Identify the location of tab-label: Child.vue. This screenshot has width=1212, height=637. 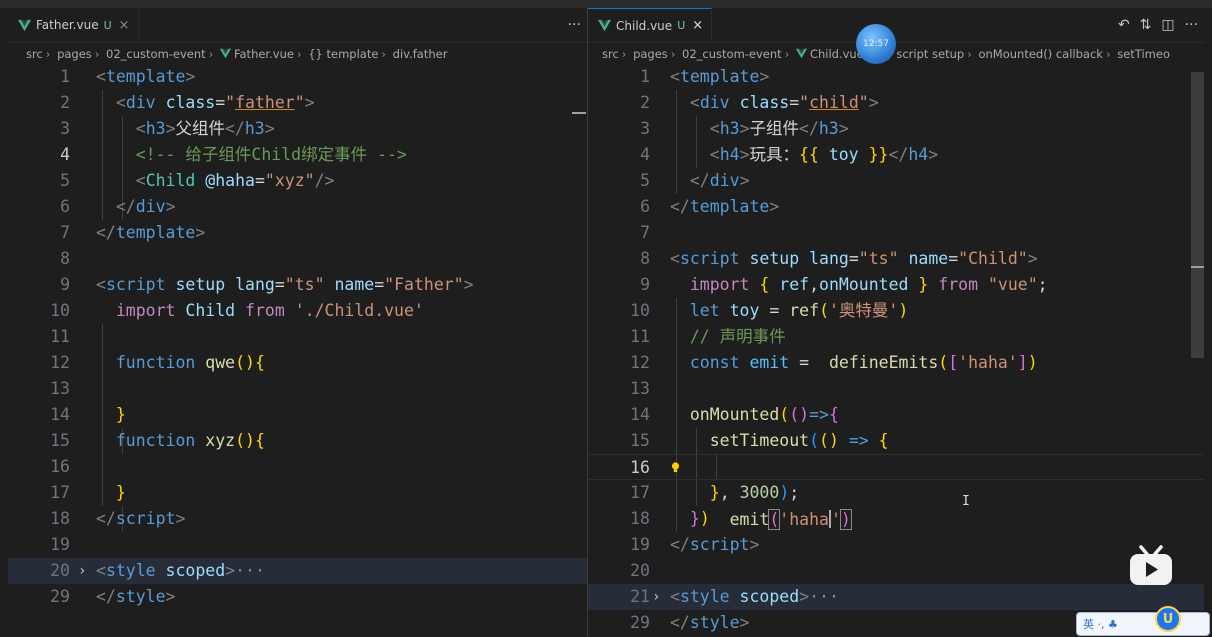
(644, 25).